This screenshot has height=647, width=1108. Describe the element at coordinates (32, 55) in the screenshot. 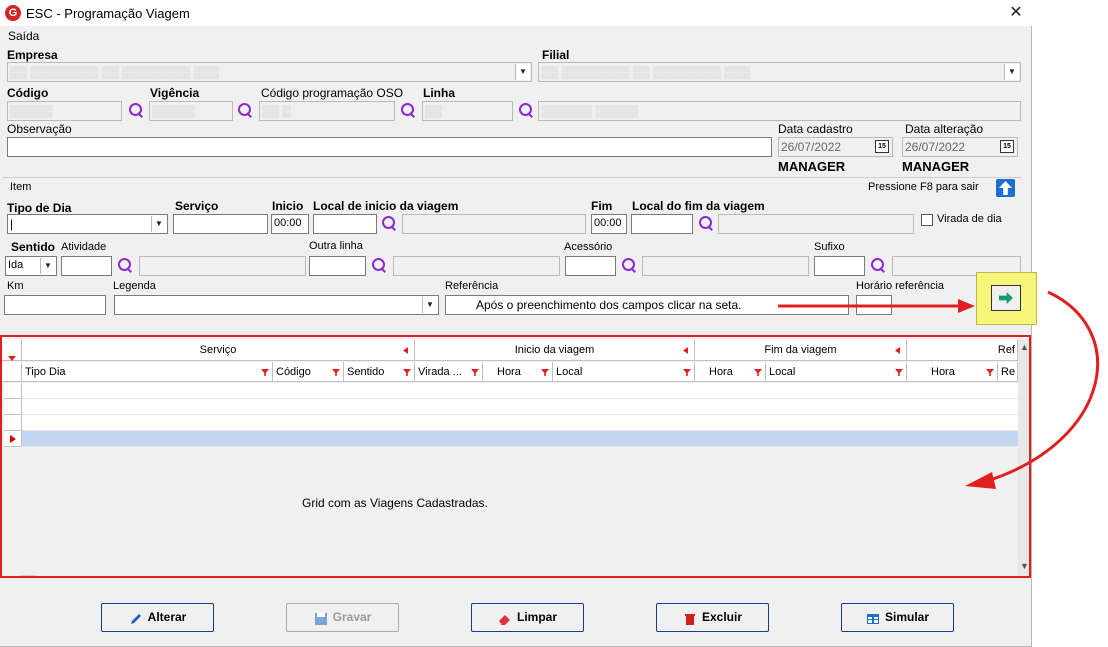

I see `empresa-label: Empresa` at that location.